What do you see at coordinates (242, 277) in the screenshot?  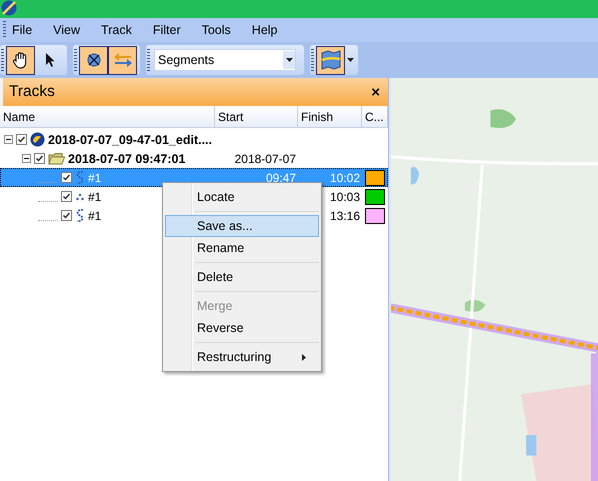 I see `menu-item: Delete` at bounding box center [242, 277].